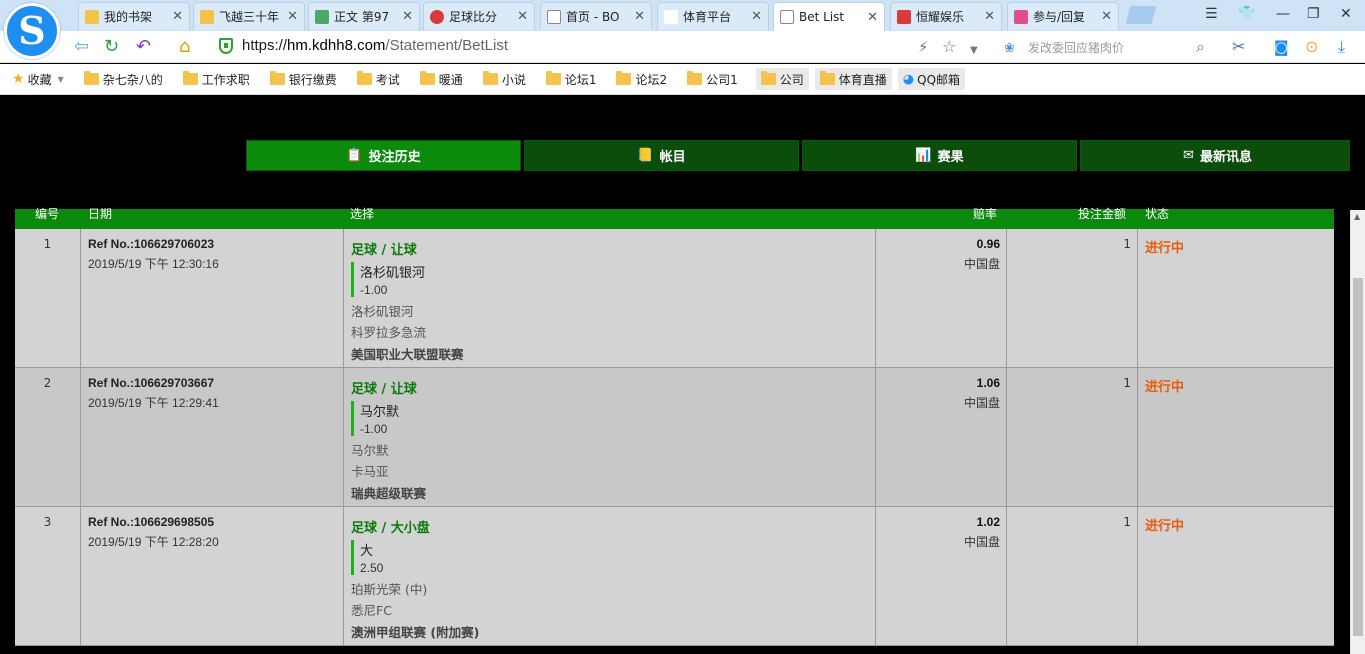 The width and height of the screenshot is (1365, 654). Describe the element at coordinates (641, 79) in the screenshot. I see `bookmark-folder: 论坛2` at that location.